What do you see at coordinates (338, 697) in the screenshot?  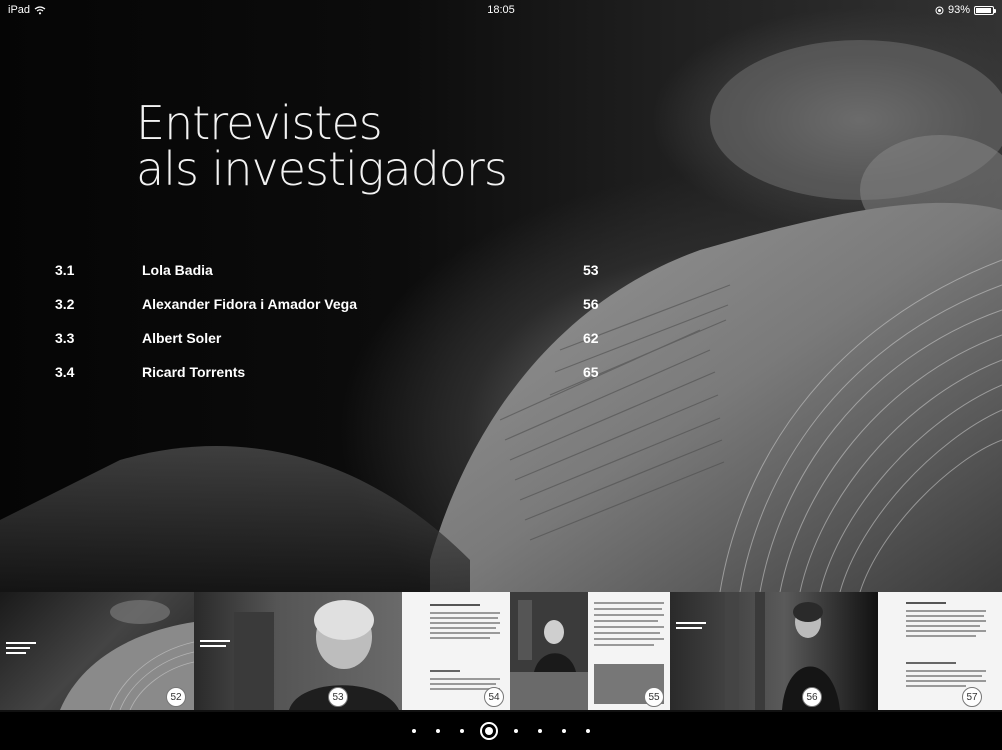 I see `thumbnail-page-number: 53` at bounding box center [338, 697].